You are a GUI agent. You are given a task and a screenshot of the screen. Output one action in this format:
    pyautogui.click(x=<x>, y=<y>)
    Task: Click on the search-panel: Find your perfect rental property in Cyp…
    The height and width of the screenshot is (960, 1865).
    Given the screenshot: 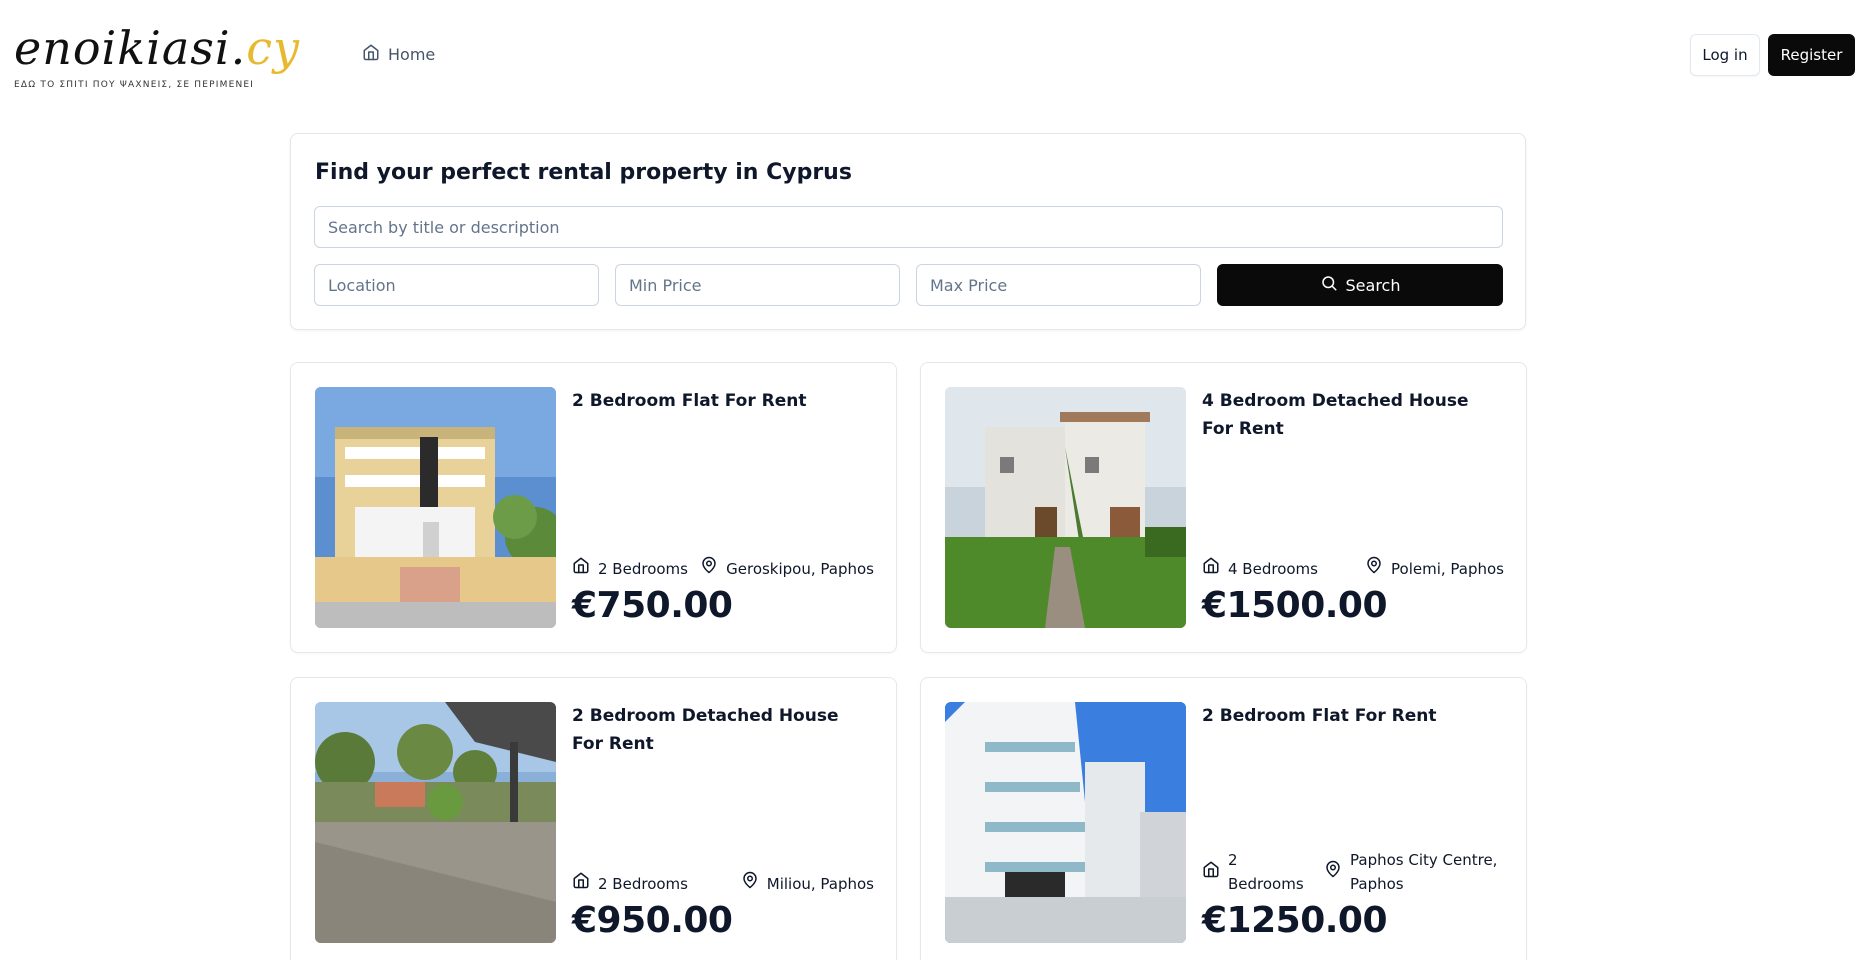 What is the action you would take?
    pyautogui.click(x=908, y=231)
    